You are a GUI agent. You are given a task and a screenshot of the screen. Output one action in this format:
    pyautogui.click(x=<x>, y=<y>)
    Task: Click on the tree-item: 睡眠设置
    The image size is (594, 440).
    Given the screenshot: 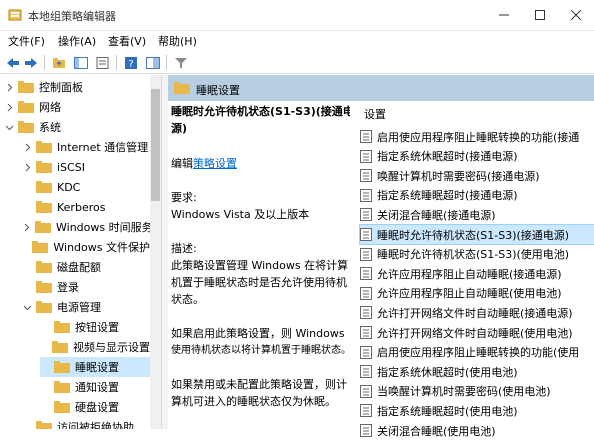 What is the action you would take?
    pyautogui.click(x=95, y=367)
    